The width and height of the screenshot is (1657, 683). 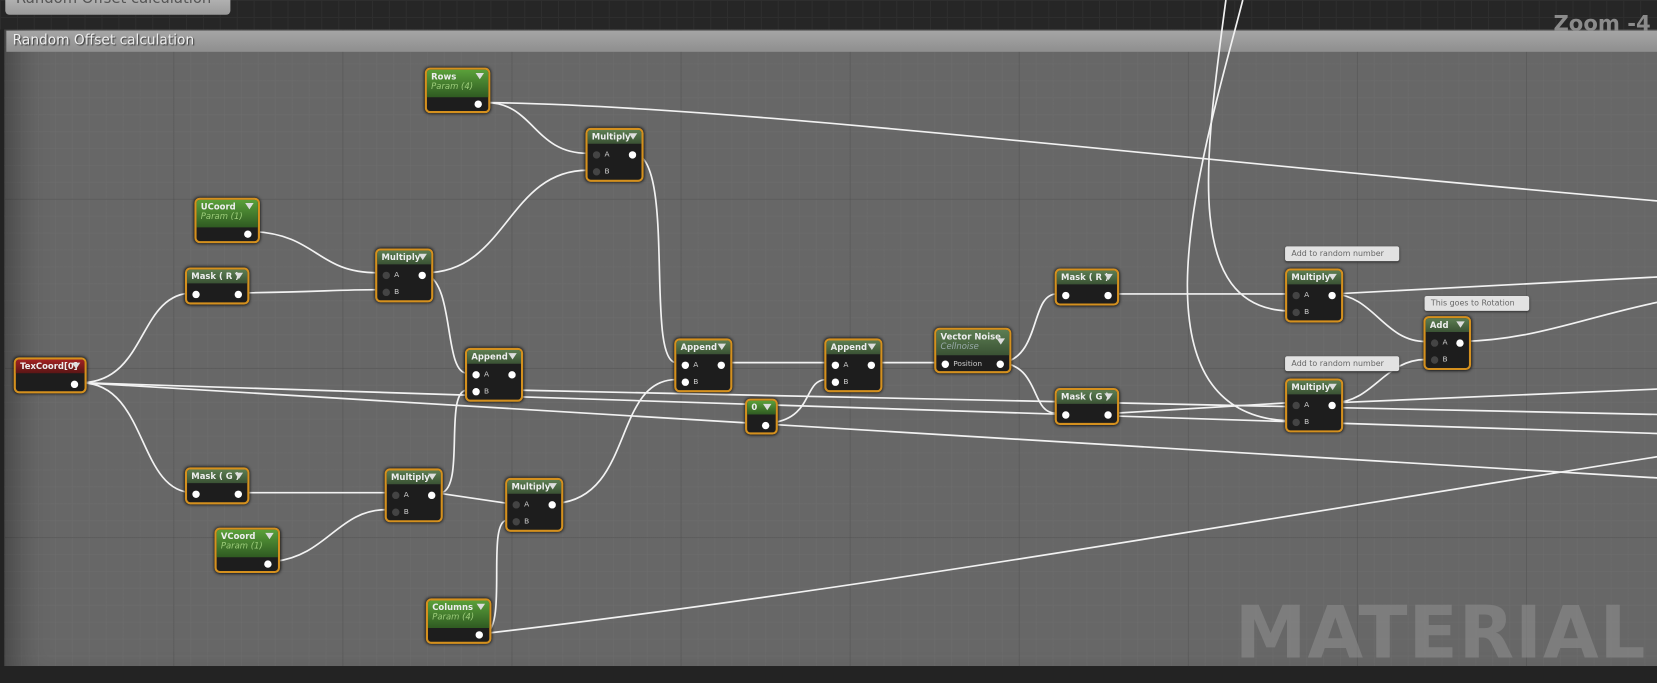 What do you see at coordinates (247, 550) in the screenshot?
I see `vcoord-param-node: VCoord Param (1)` at bounding box center [247, 550].